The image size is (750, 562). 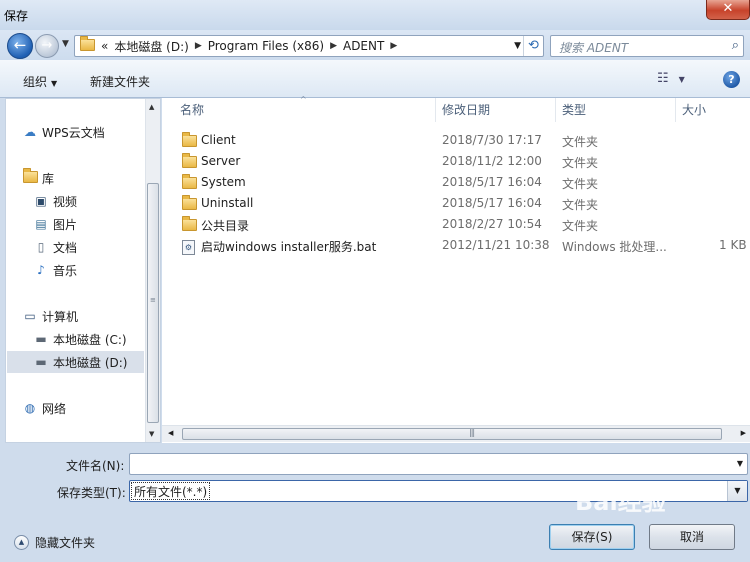 What do you see at coordinates (30, 132) in the screenshot?
I see `cloud-icon: ☁` at bounding box center [30, 132].